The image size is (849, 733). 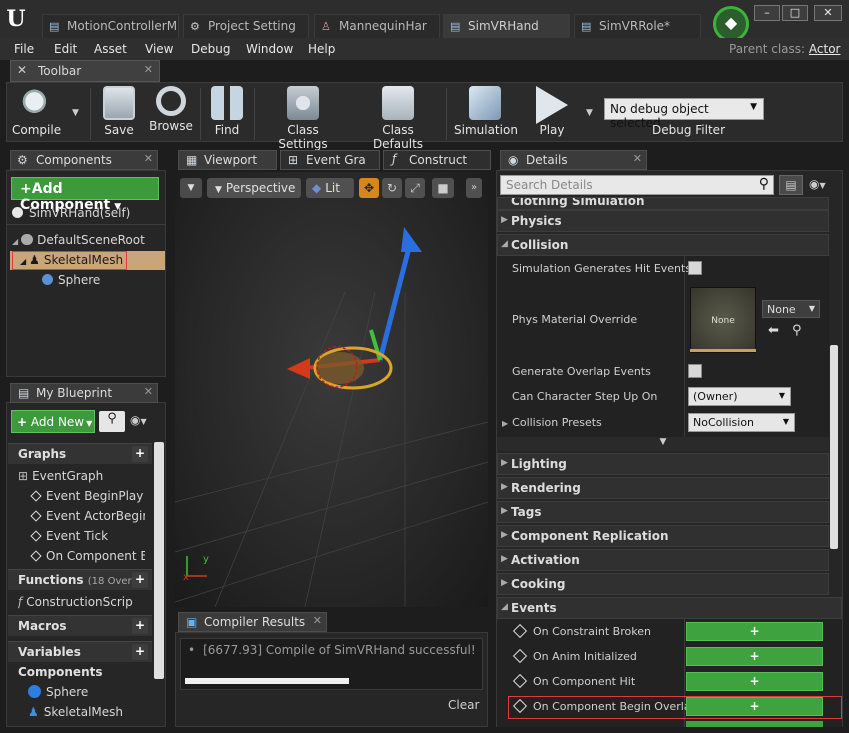 I want to click on variable-skeletalmesh: ♟ SkeletalMesh, so click(x=75, y=712).